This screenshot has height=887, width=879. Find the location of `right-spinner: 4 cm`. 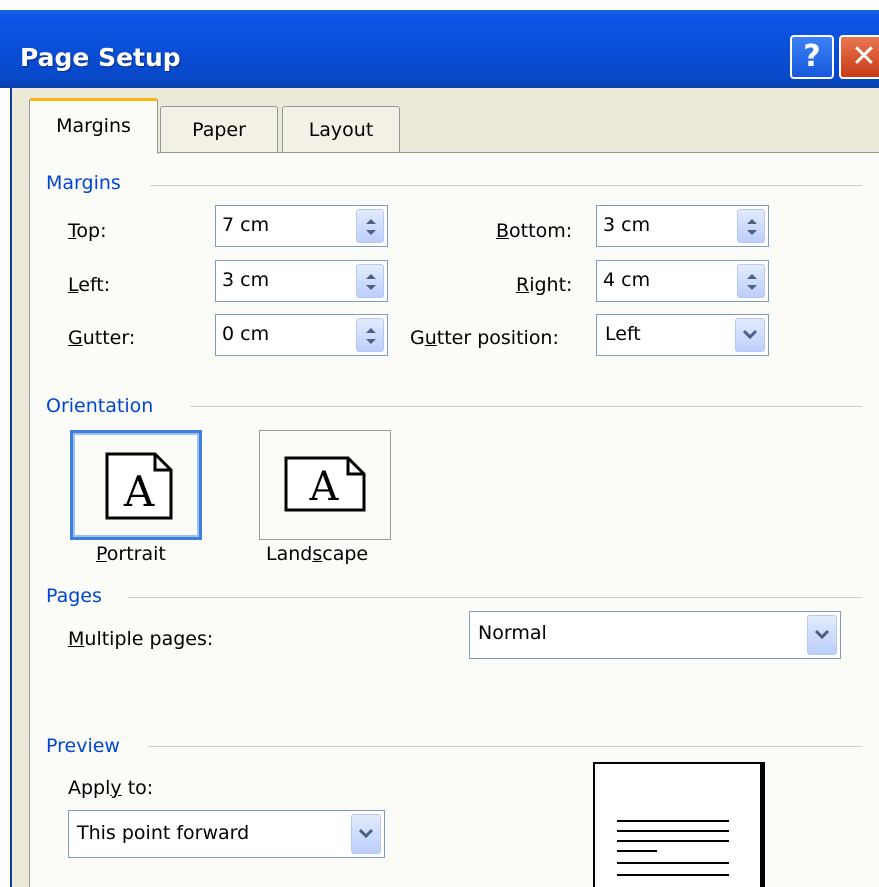

right-spinner: 4 cm is located at coordinates (682, 281).